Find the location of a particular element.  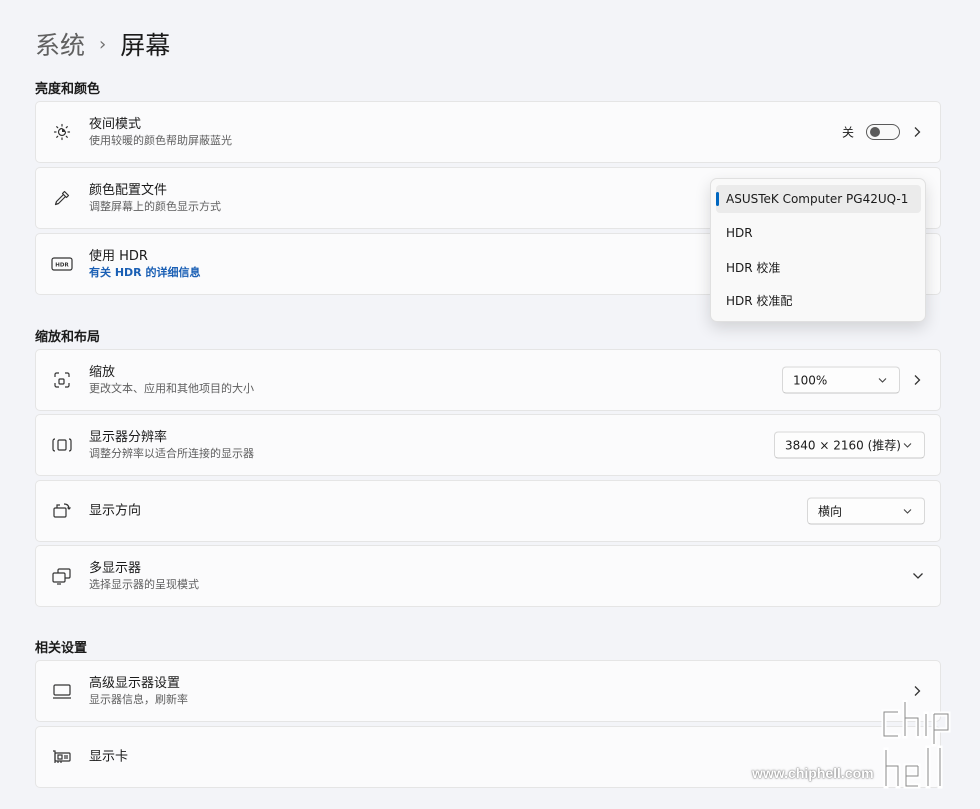

graphics-title: 显示卡 is located at coordinates (109, 757).